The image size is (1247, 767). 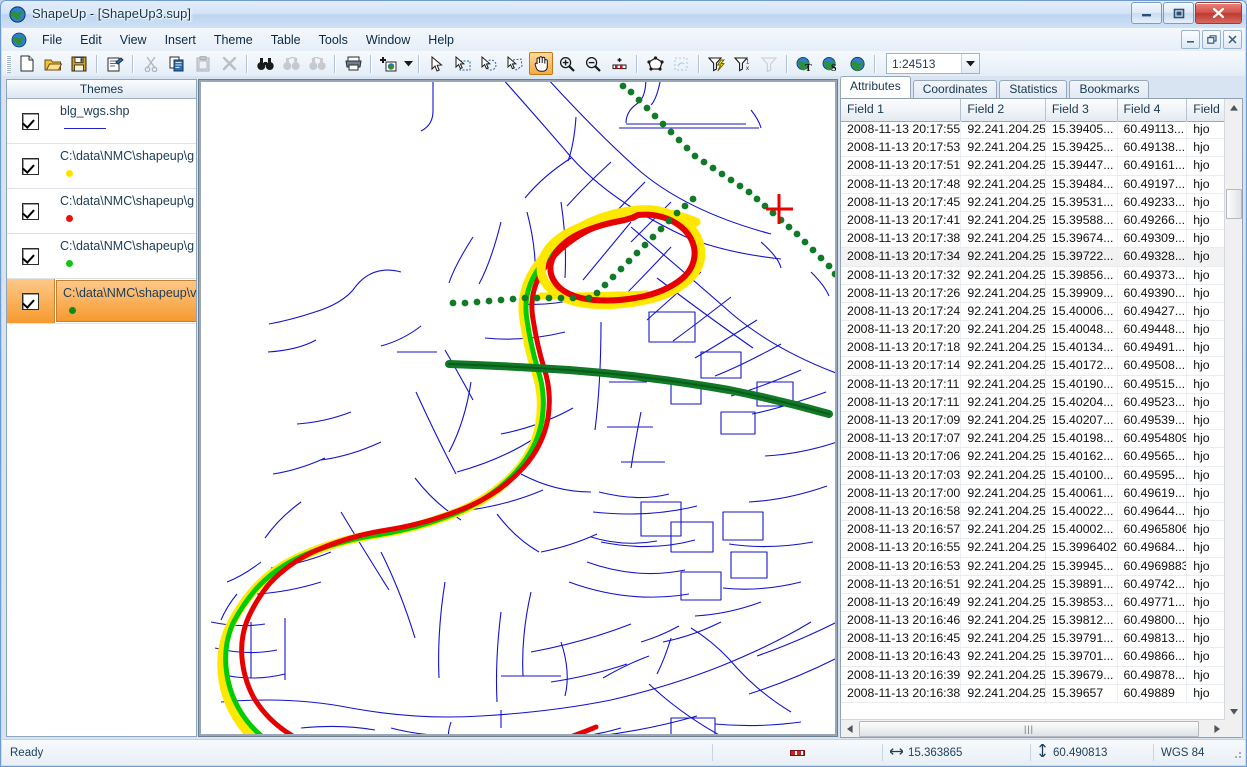 What do you see at coordinates (769, 63) in the screenshot?
I see `filter-funnel-icon` at bounding box center [769, 63].